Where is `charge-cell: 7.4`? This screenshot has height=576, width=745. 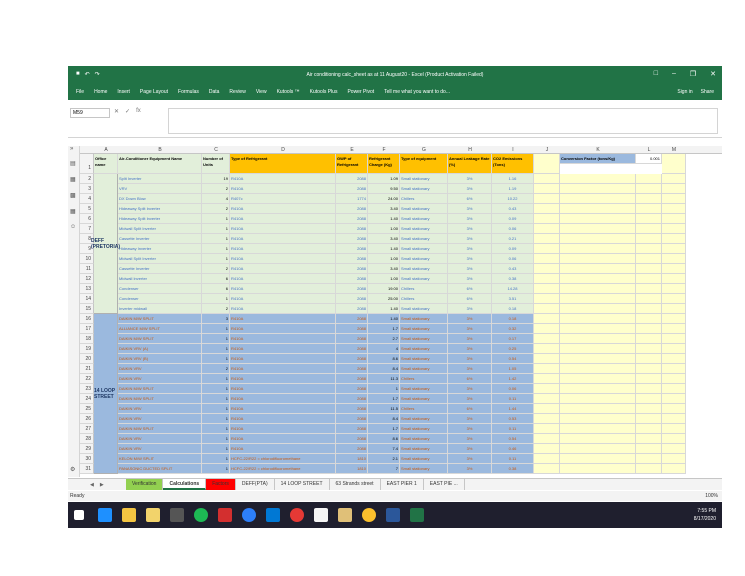
charge-cell: 7.4 is located at coordinates (384, 449).